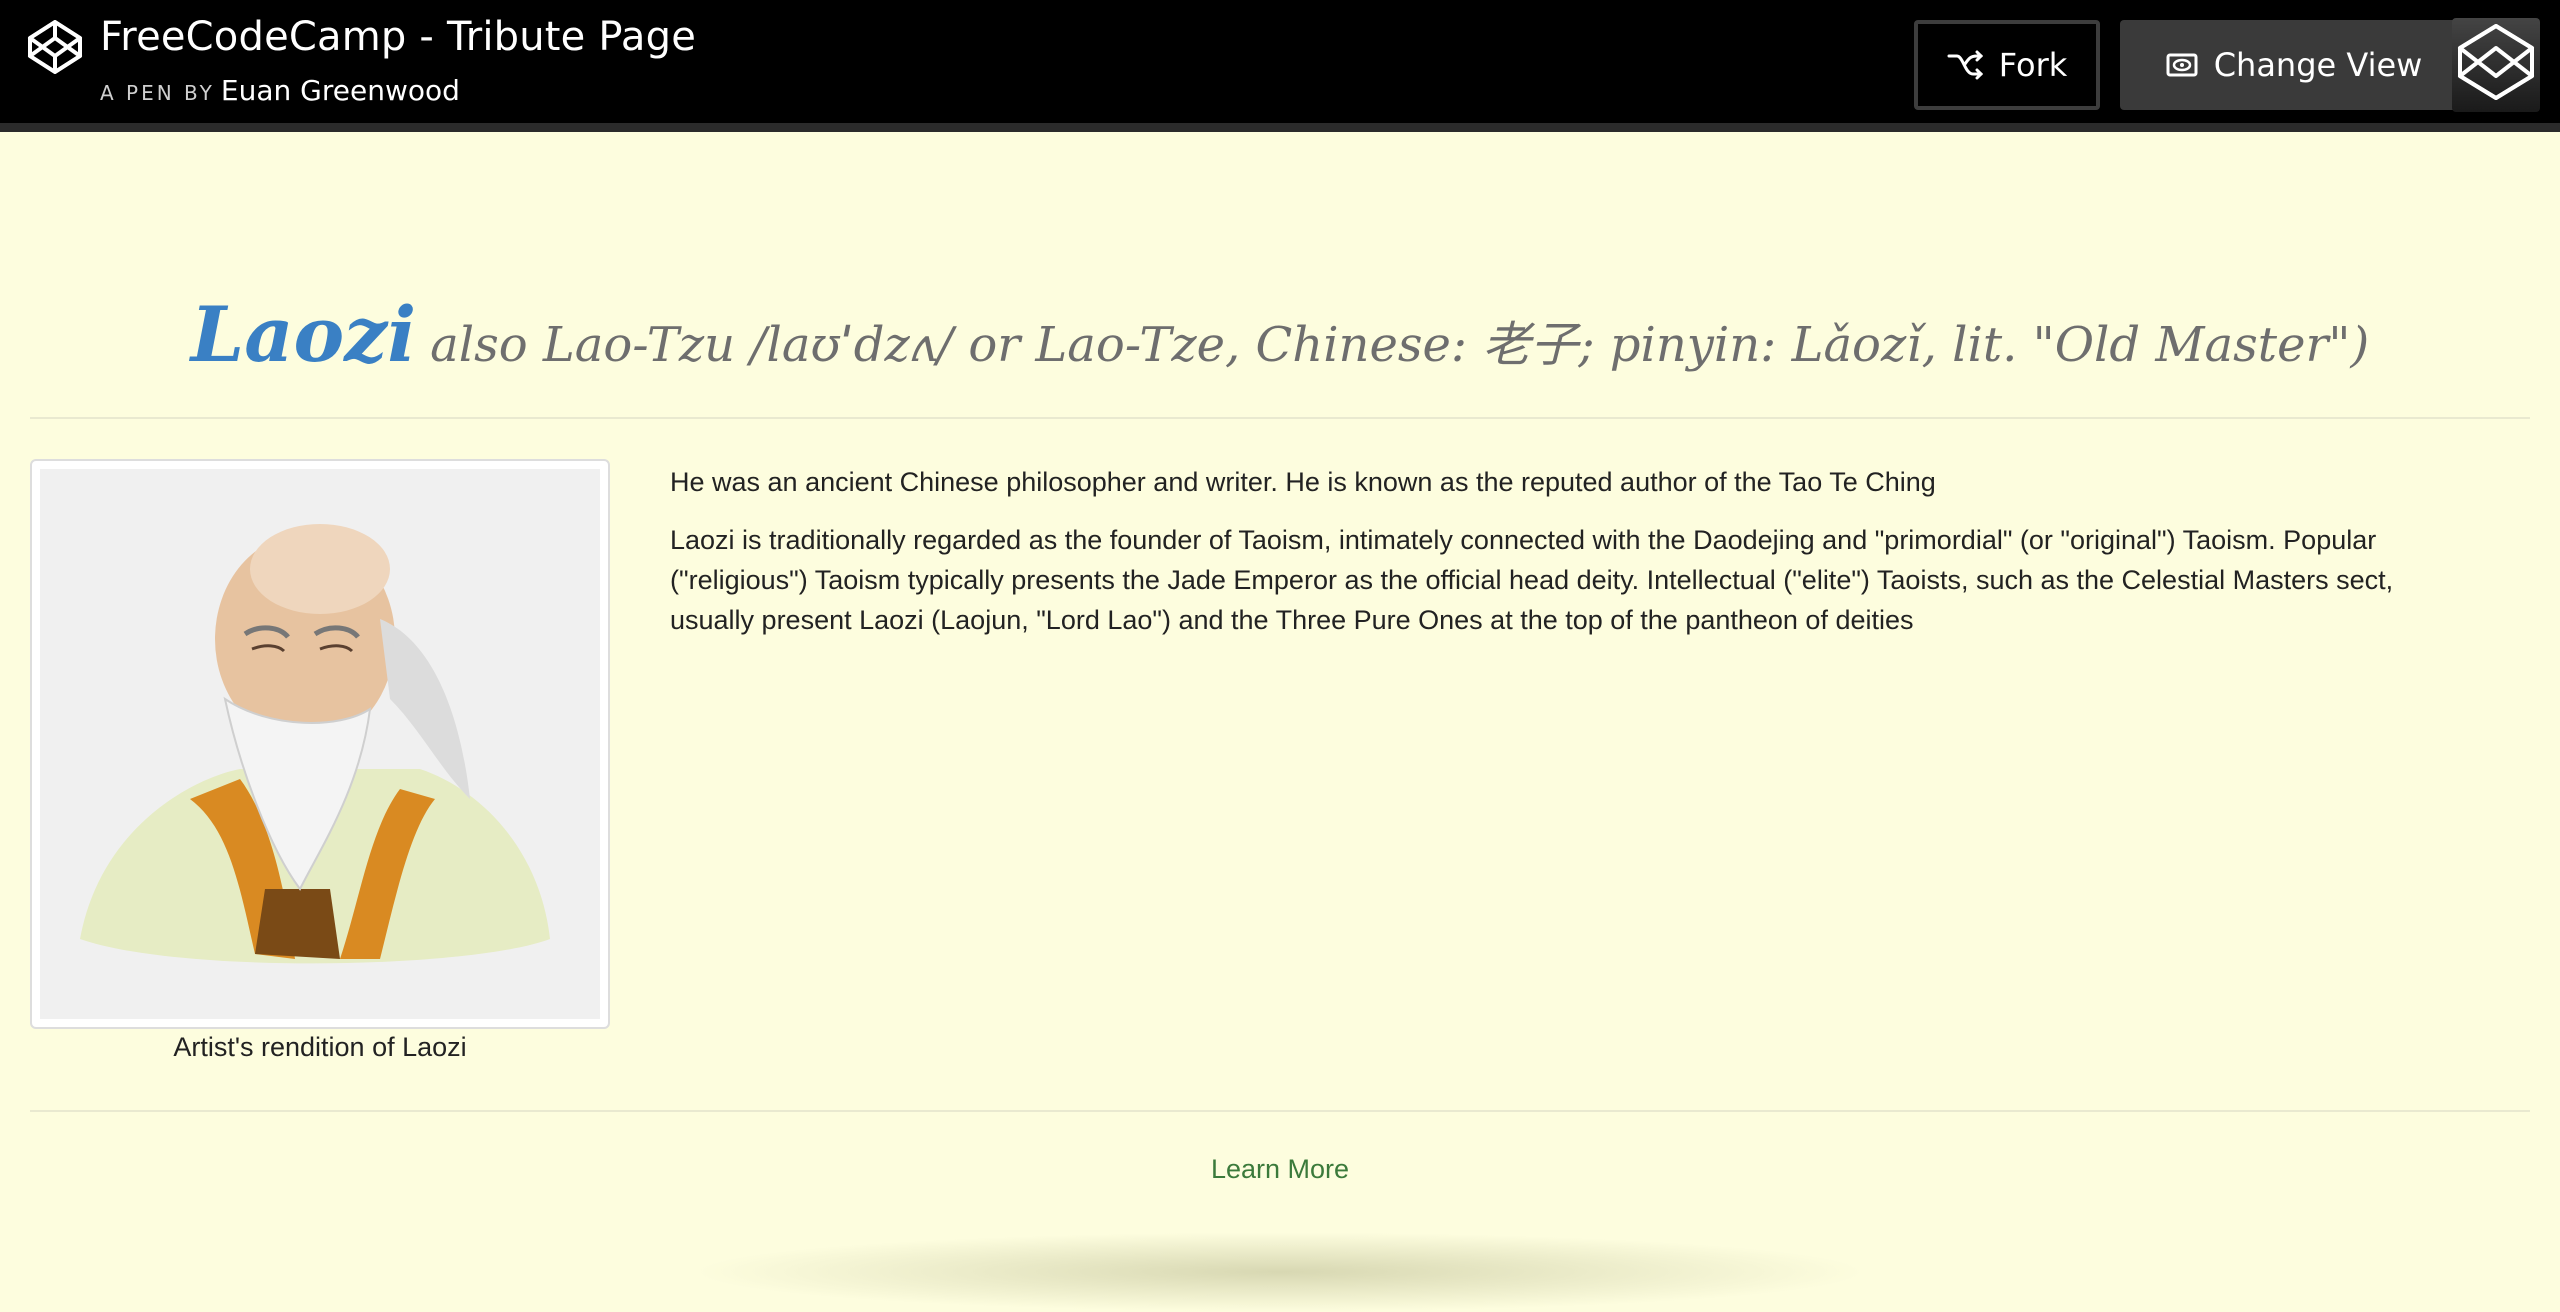 This screenshot has width=2560, height=1312. I want to click on fork-button: Fork, so click(2007, 65).